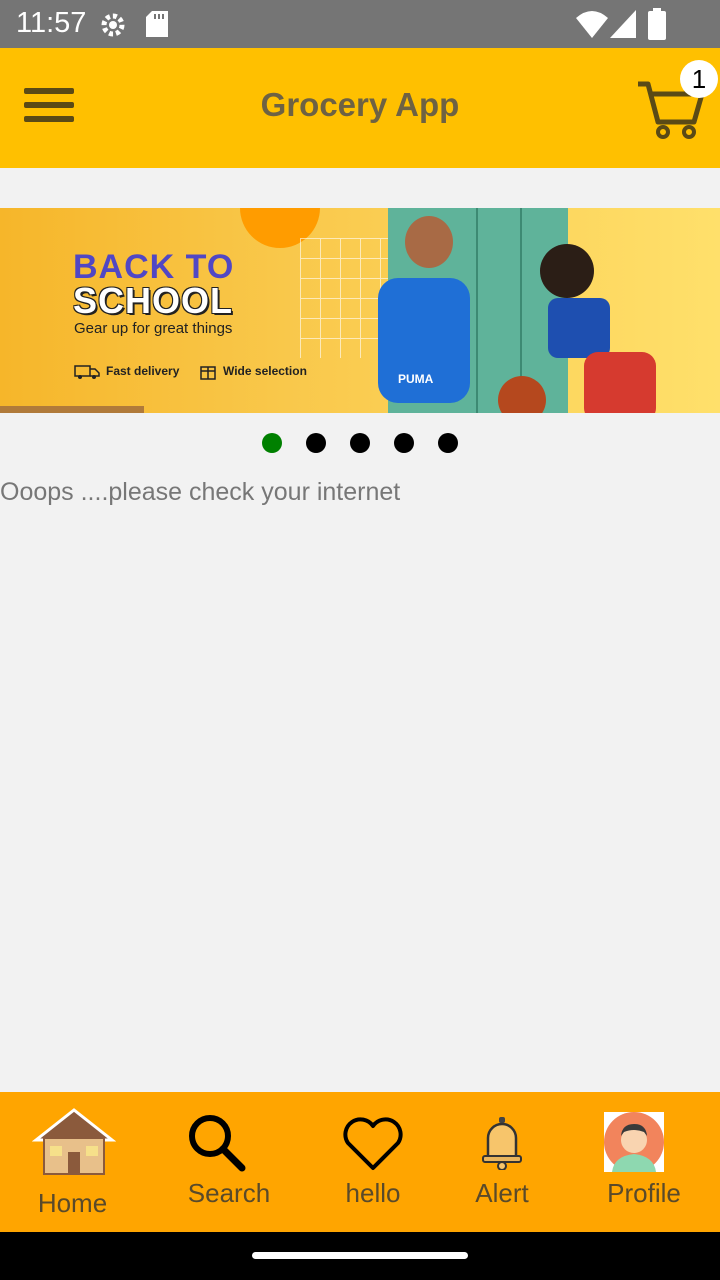 Image resolution: width=720 pixels, height=1280 pixels. Describe the element at coordinates (153, 328) in the screenshot. I see `banner-subtitle: Gear up for great things` at that location.